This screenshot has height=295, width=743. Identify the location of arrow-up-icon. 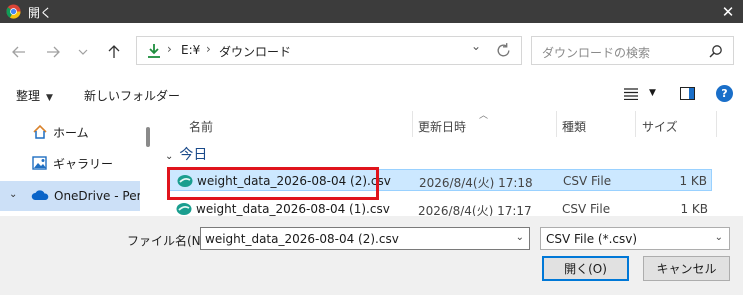
(114, 51).